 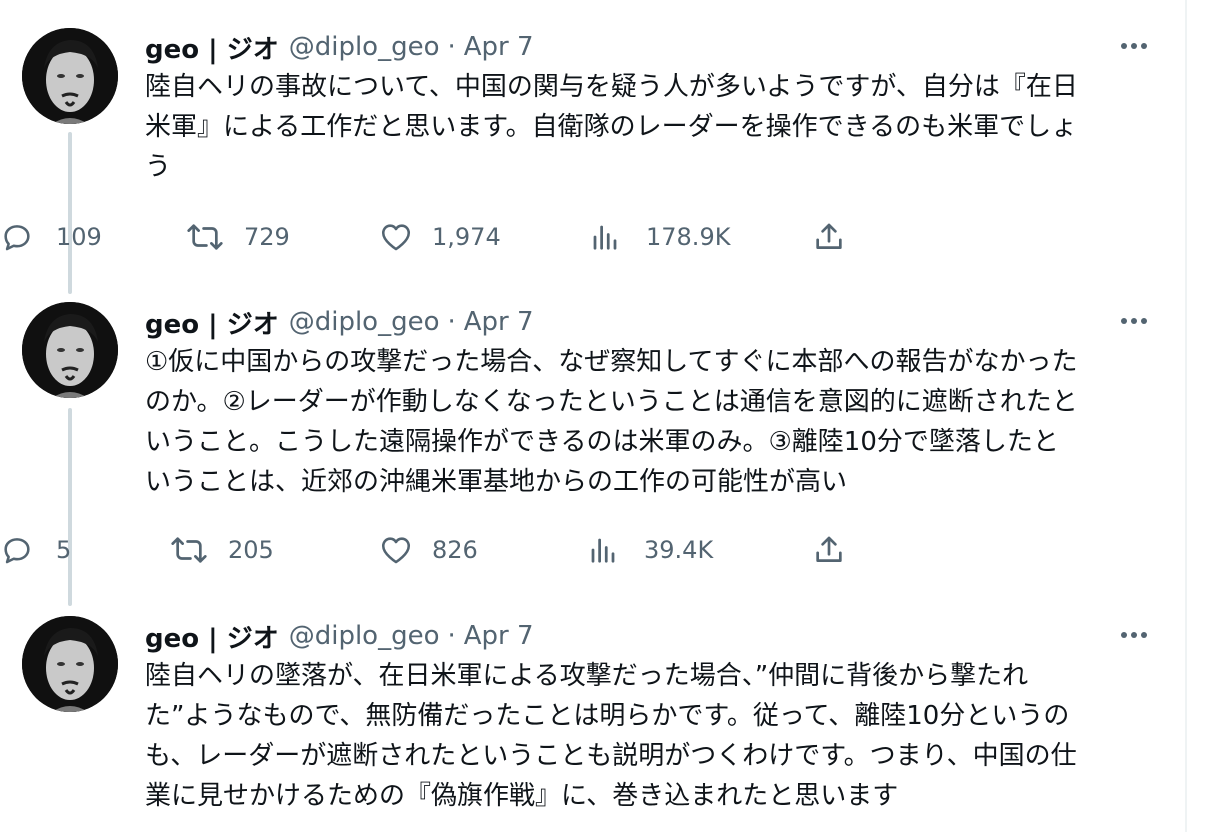 I want to click on display-name: geo | ジオ, so click(x=212, y=636).